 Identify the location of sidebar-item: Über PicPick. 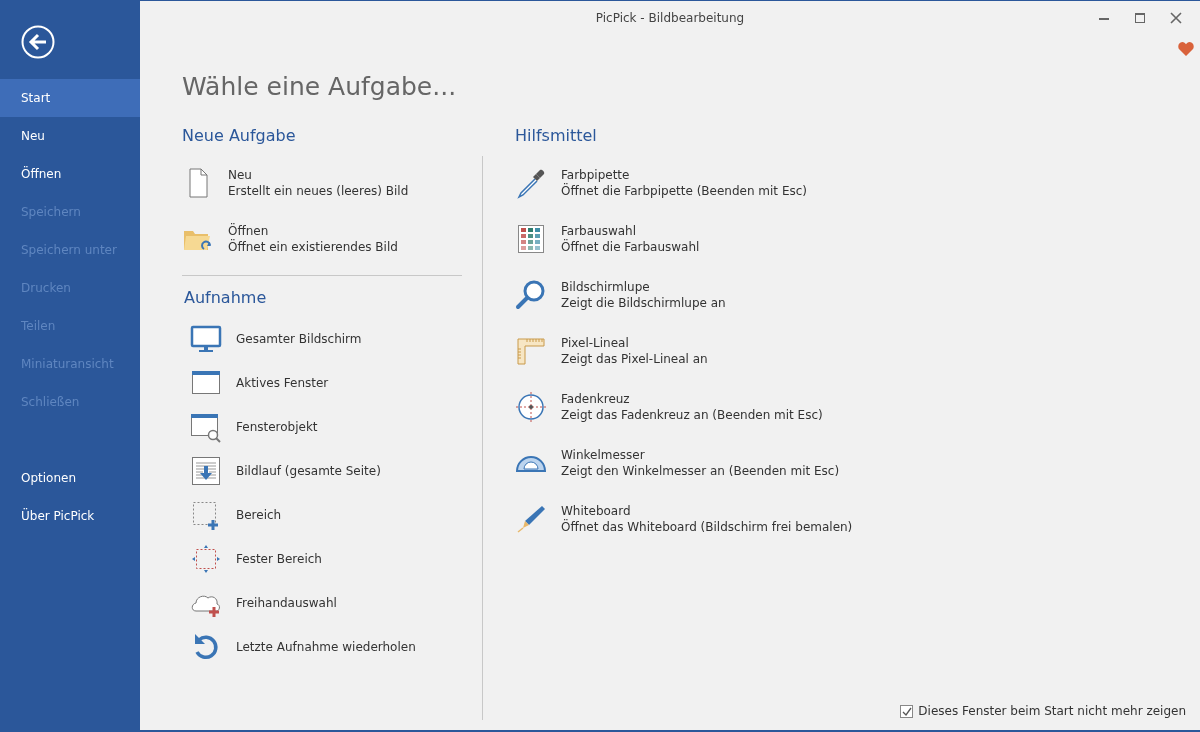
(70, 516).